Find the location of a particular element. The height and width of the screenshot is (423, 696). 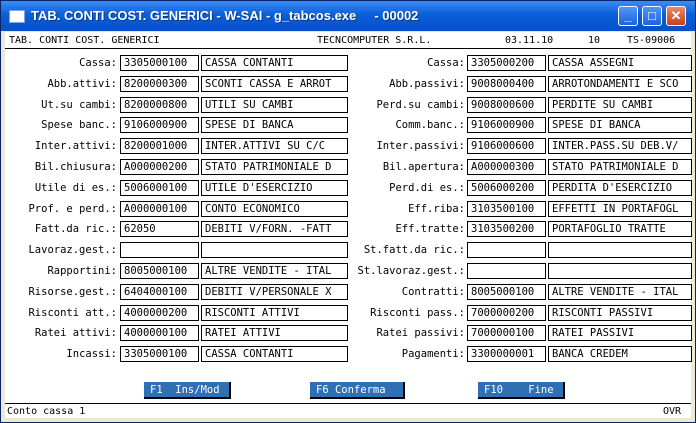

f1-insmod-button: F1 Ins/Mod is located at coordinates (187, 390).